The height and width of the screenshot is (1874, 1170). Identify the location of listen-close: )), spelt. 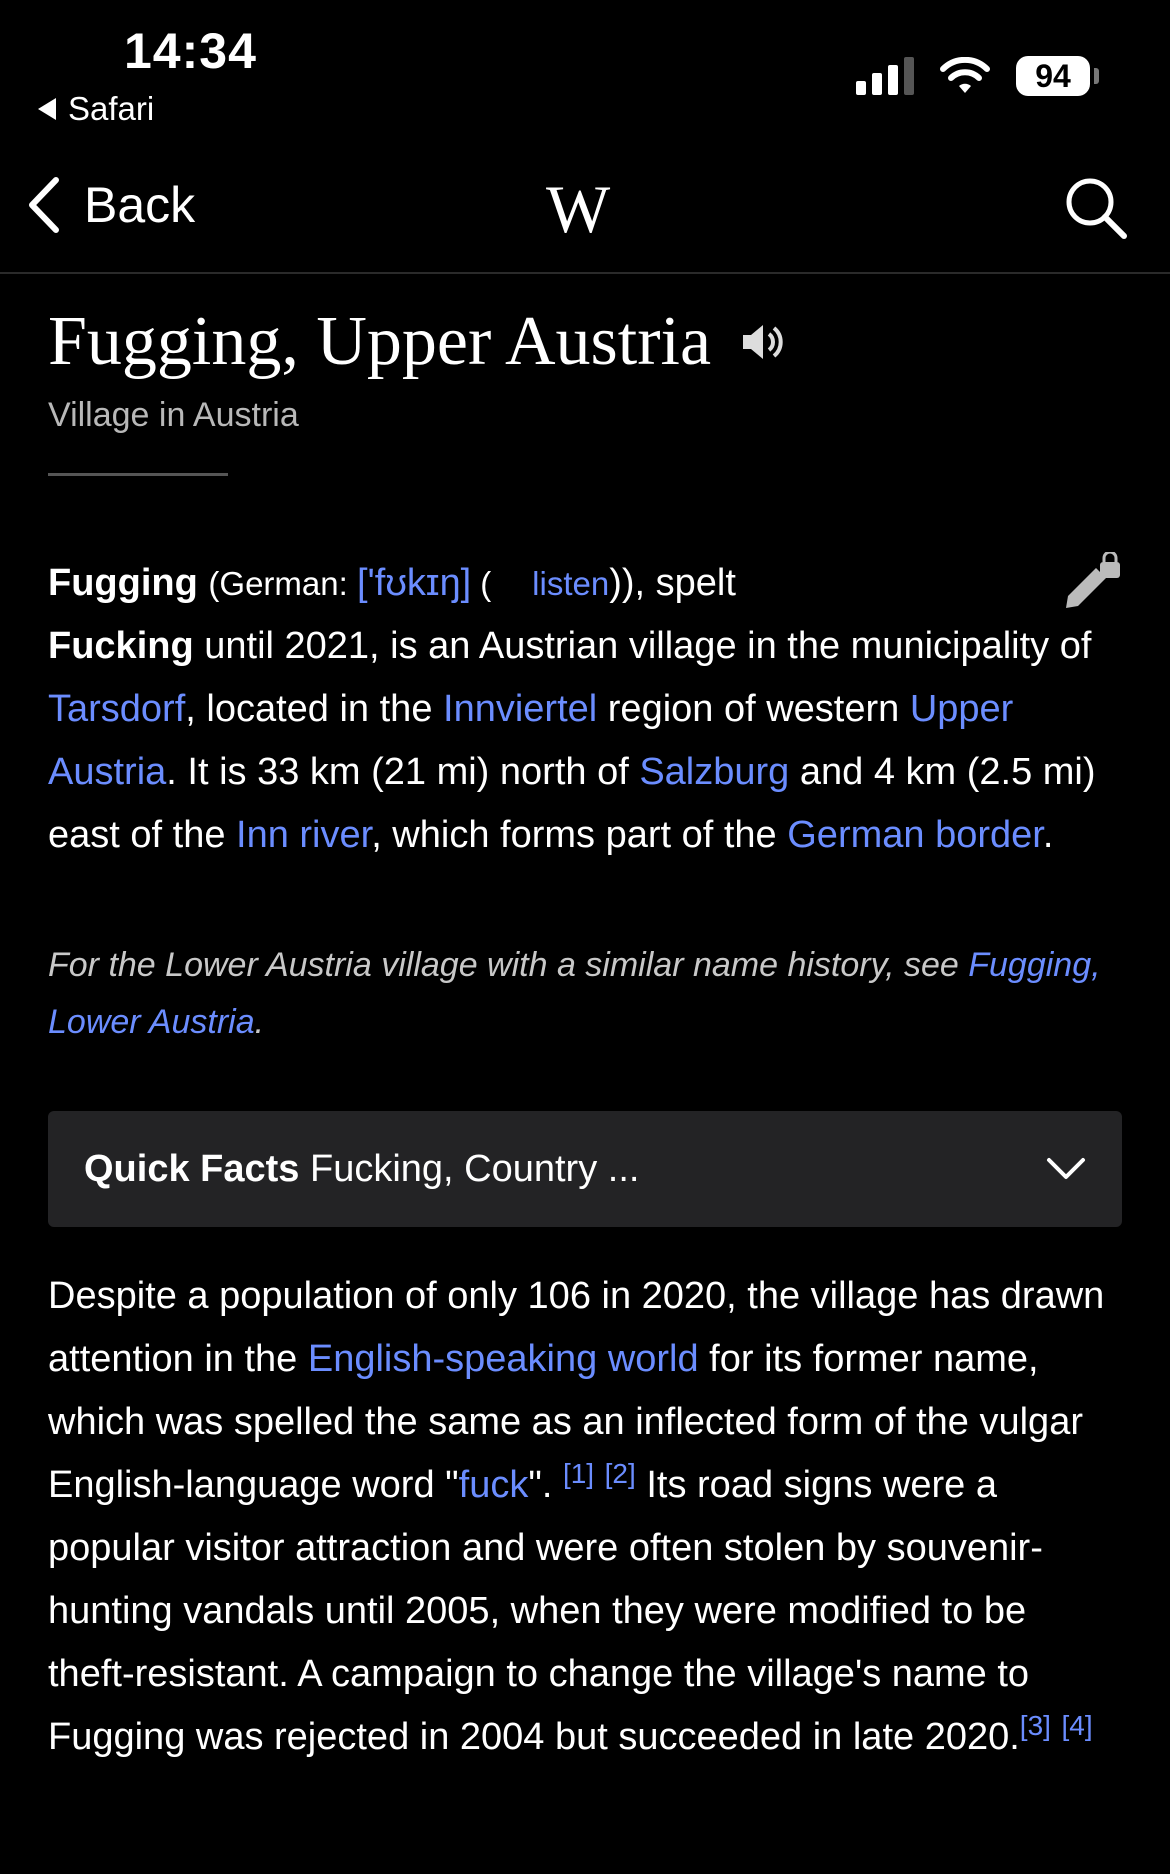
(672, 583).